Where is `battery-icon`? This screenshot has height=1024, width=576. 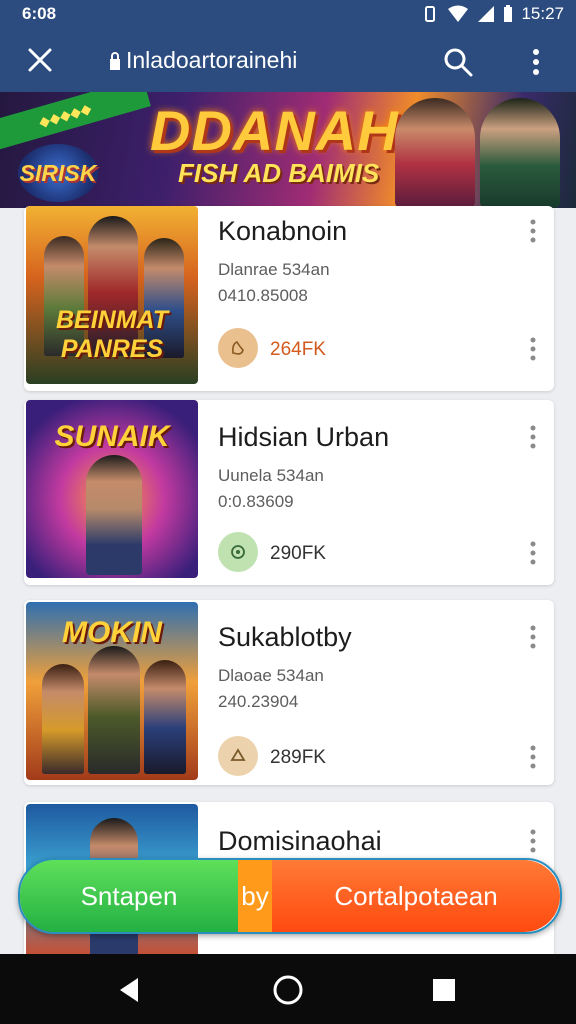 battery-icon is located at coordinates (508, 13).